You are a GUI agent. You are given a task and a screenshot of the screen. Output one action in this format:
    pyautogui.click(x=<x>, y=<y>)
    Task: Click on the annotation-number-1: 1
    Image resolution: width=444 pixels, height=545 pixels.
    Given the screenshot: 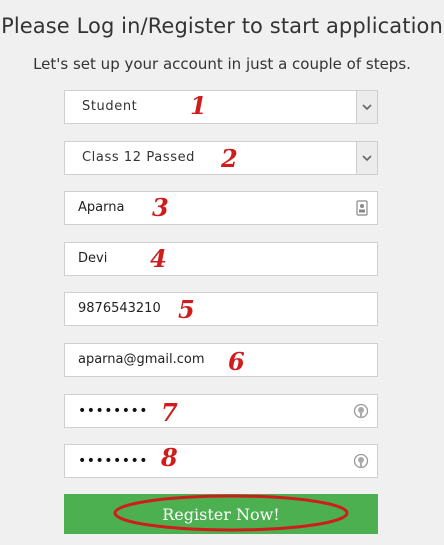 What is the action you would take?
    pyautogui.click(x=198, y=105)
    